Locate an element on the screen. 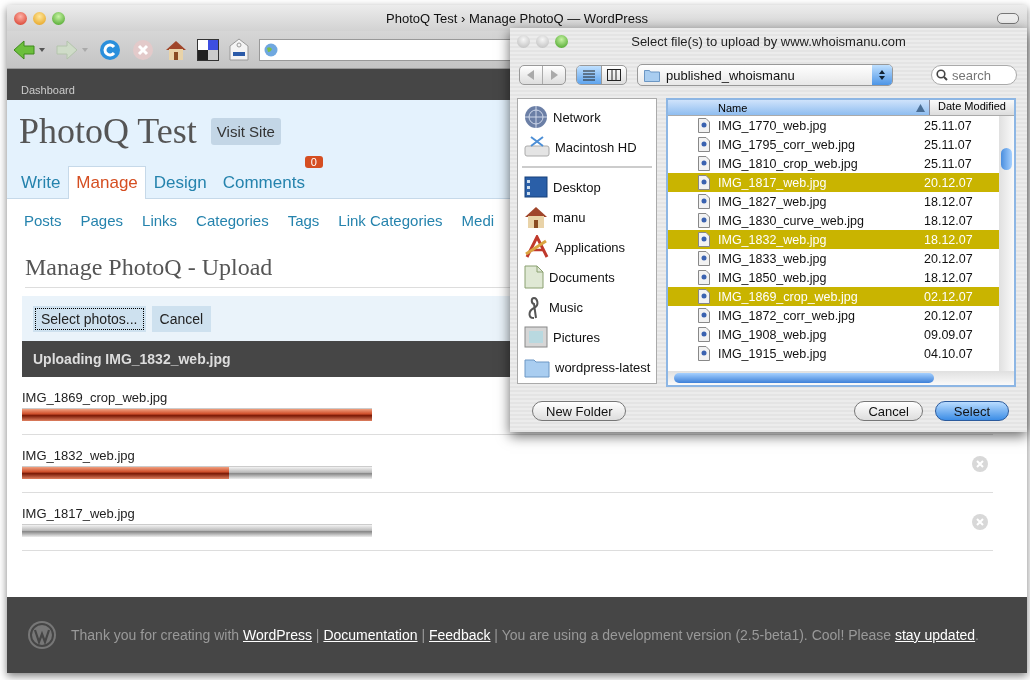 This screenshot has width=1030, height=680. document-icon is located at coordinates (534, 277).